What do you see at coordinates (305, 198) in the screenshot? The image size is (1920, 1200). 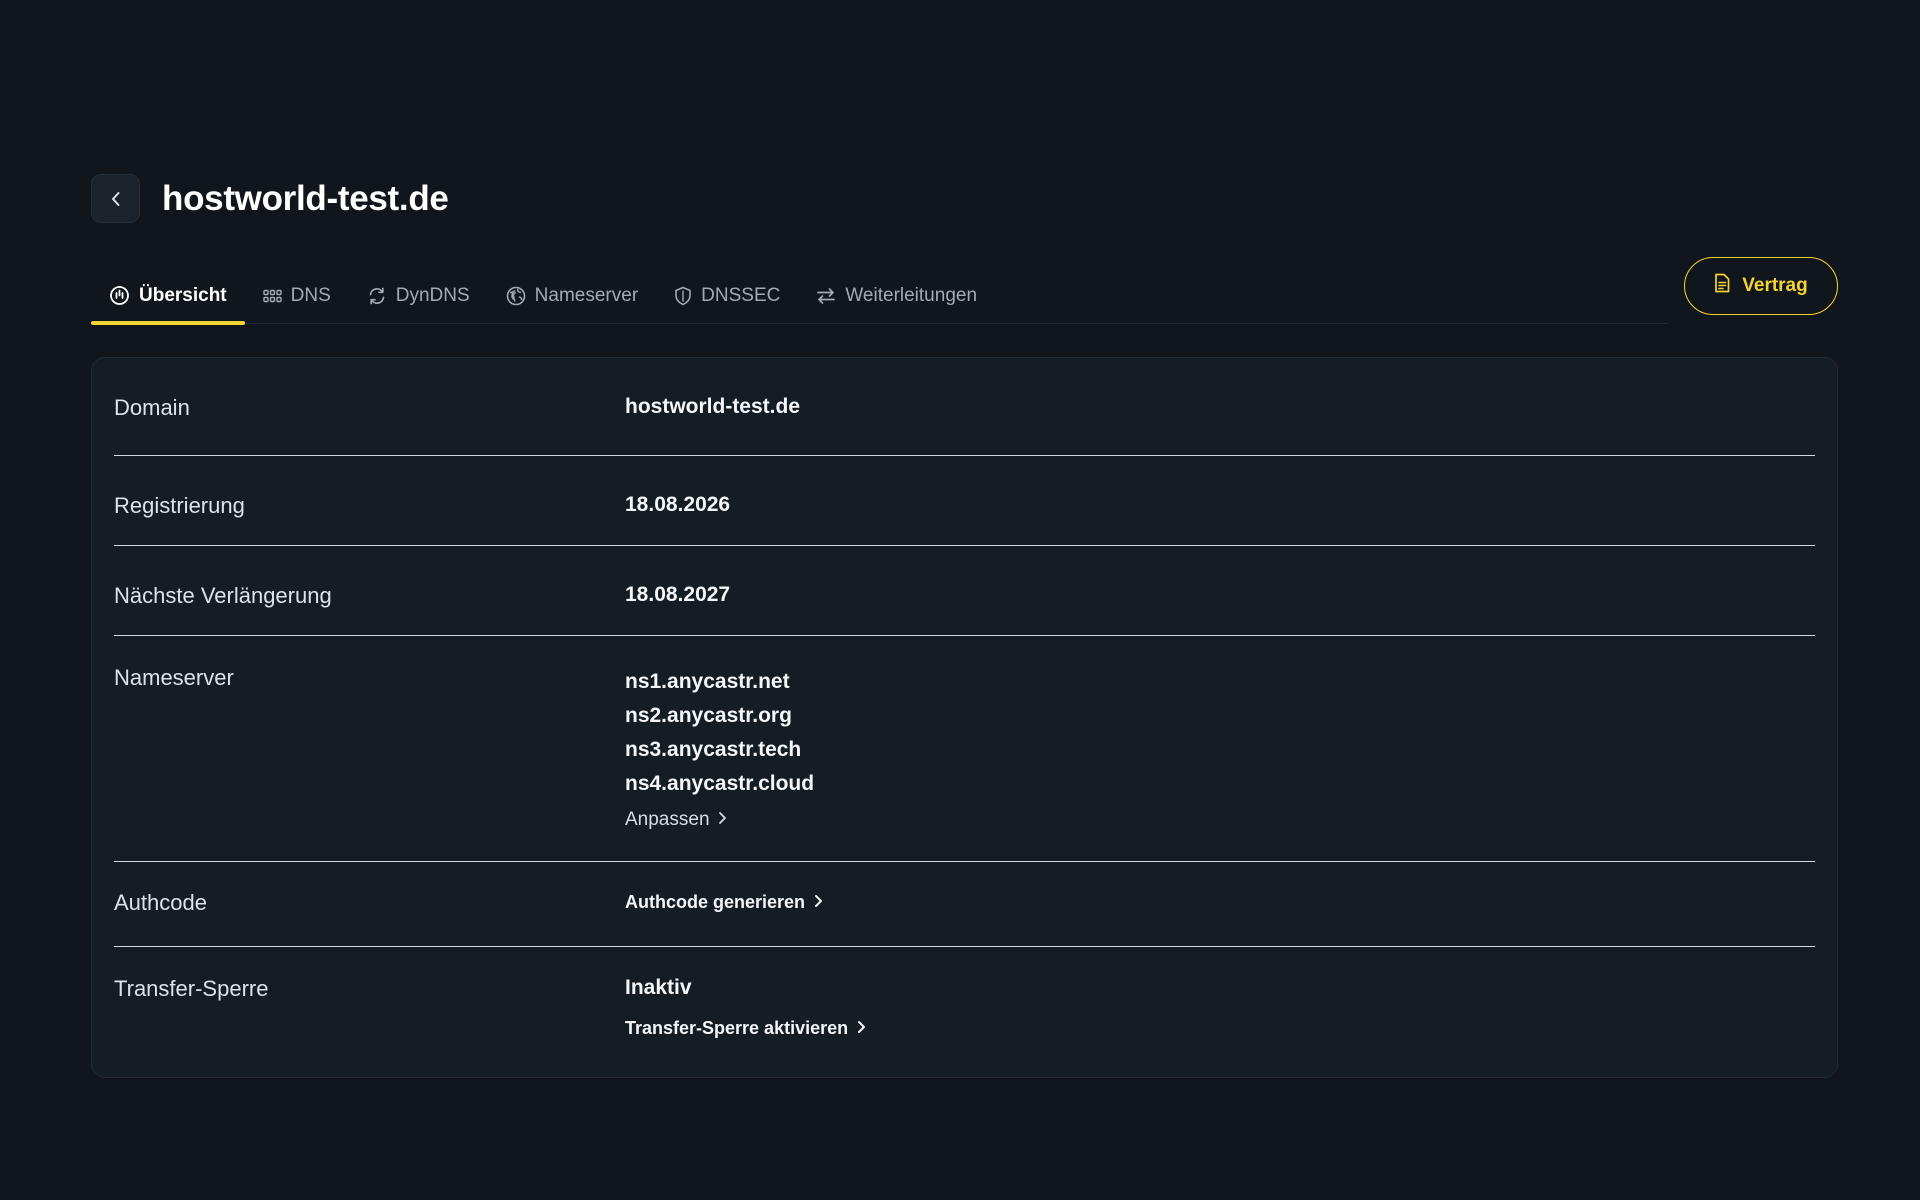 I see `page-title: hostworld-test.de` at bounding box center [305, 198].